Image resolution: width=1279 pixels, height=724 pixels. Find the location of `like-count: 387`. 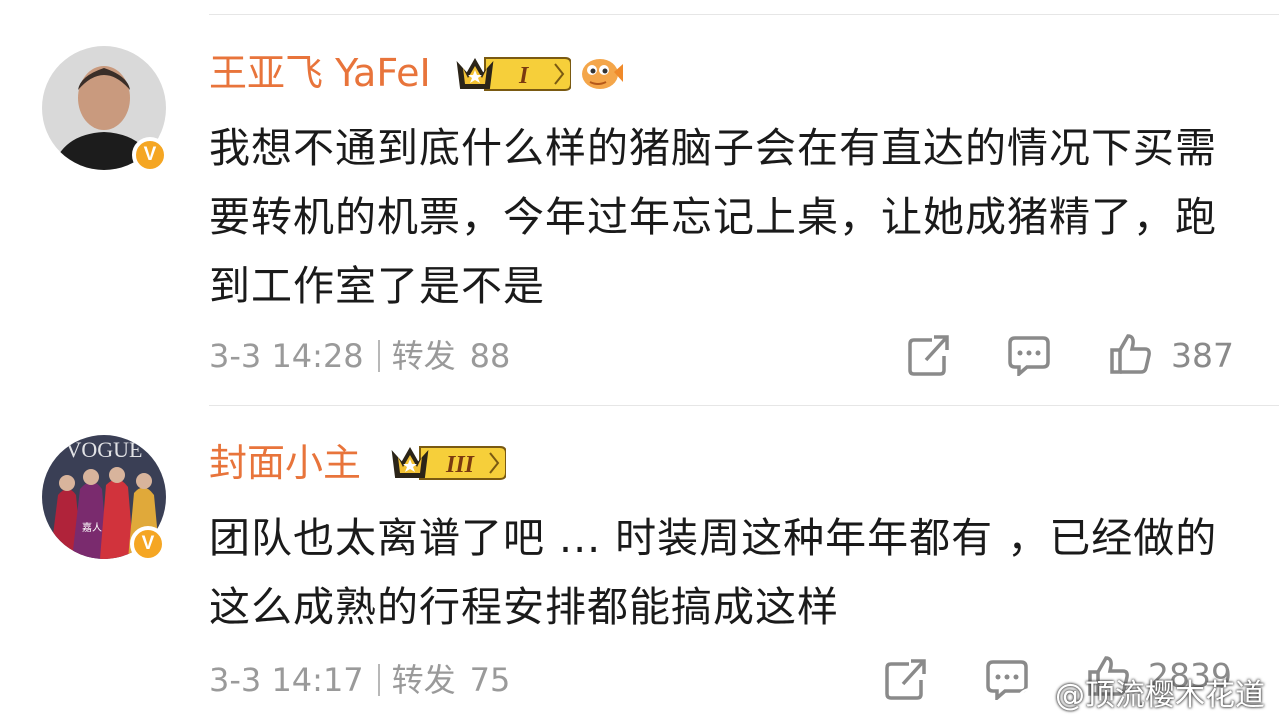

like-count: 387 is located at coordinates (1202, 355).